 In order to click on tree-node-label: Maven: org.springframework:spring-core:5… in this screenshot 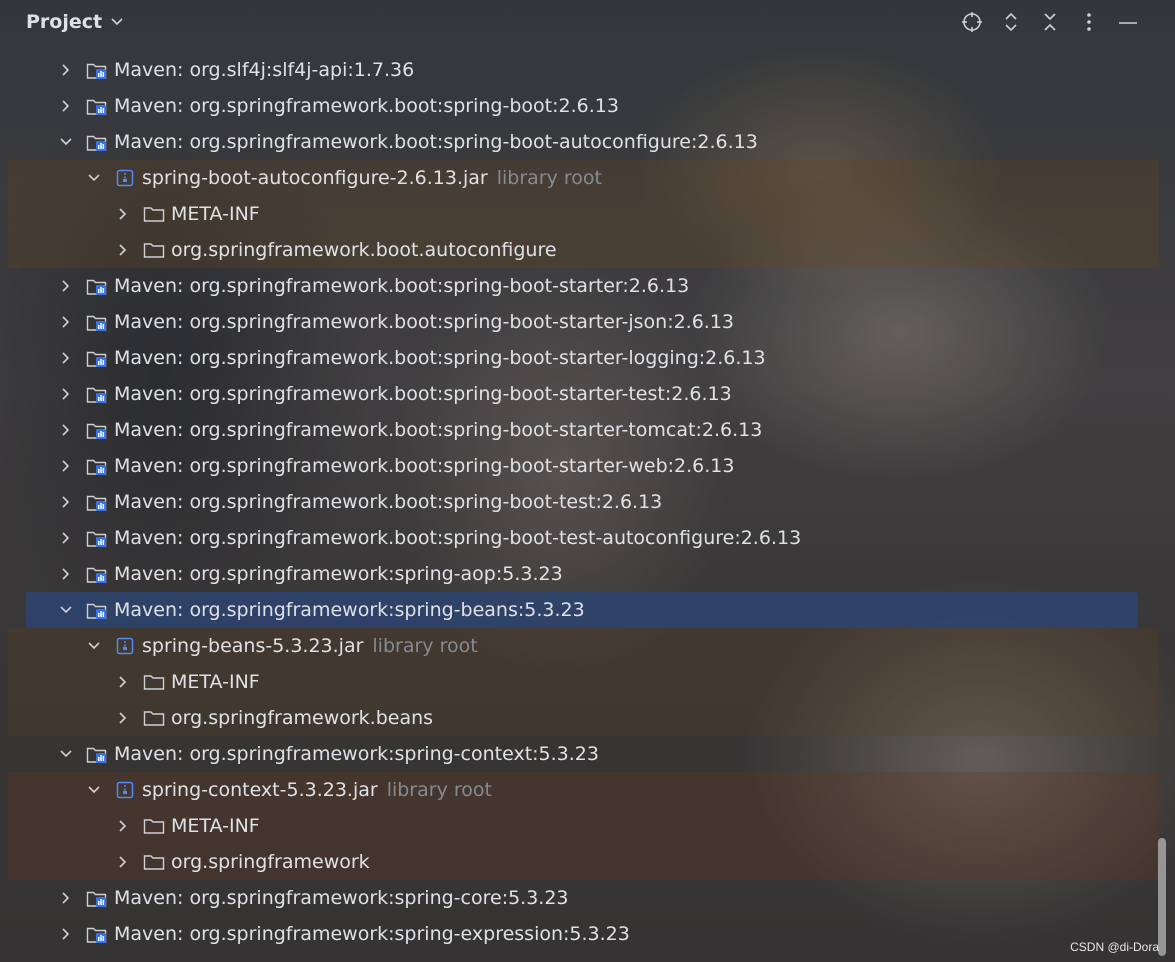, I will do `click(341, 898)`.